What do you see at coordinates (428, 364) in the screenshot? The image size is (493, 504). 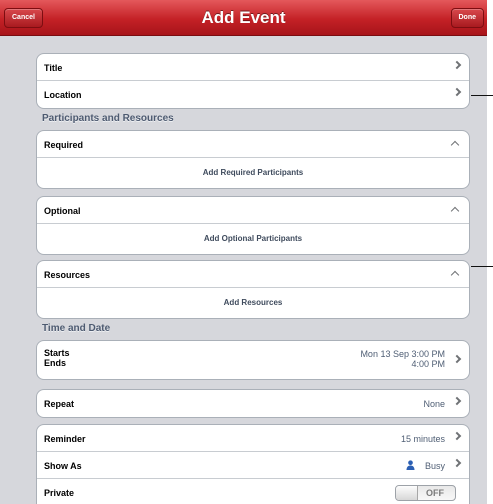 I see `ends-value: 4:00 PM` at bounding box center [428, 364].